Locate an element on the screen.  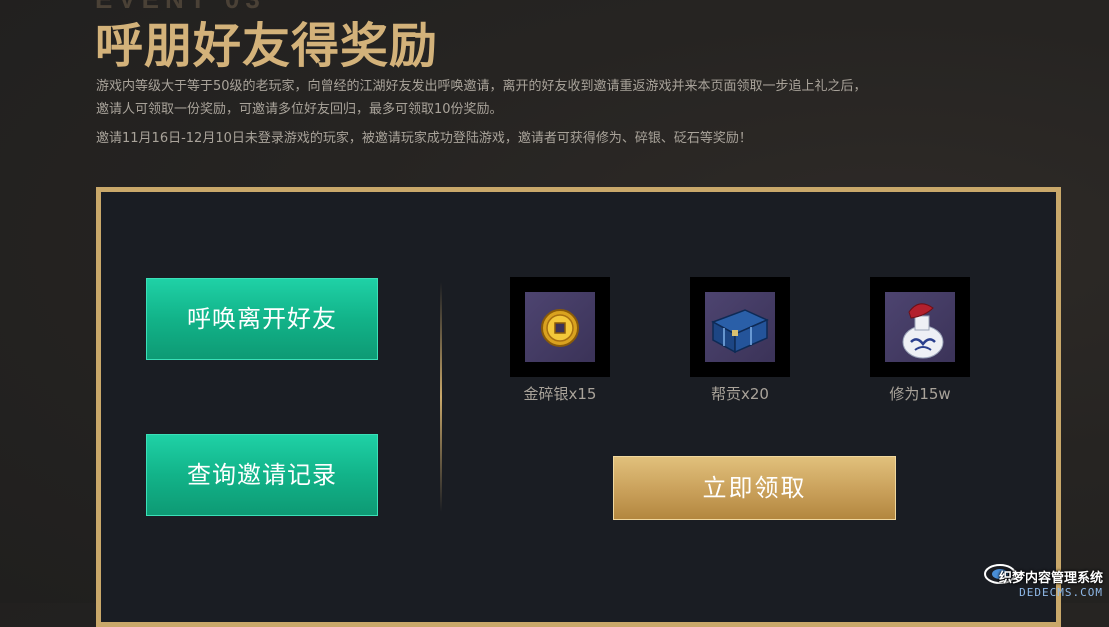
watermark: 织梦内容管理系统 DEDECMS.COM is located at coordinates (1051, 583).